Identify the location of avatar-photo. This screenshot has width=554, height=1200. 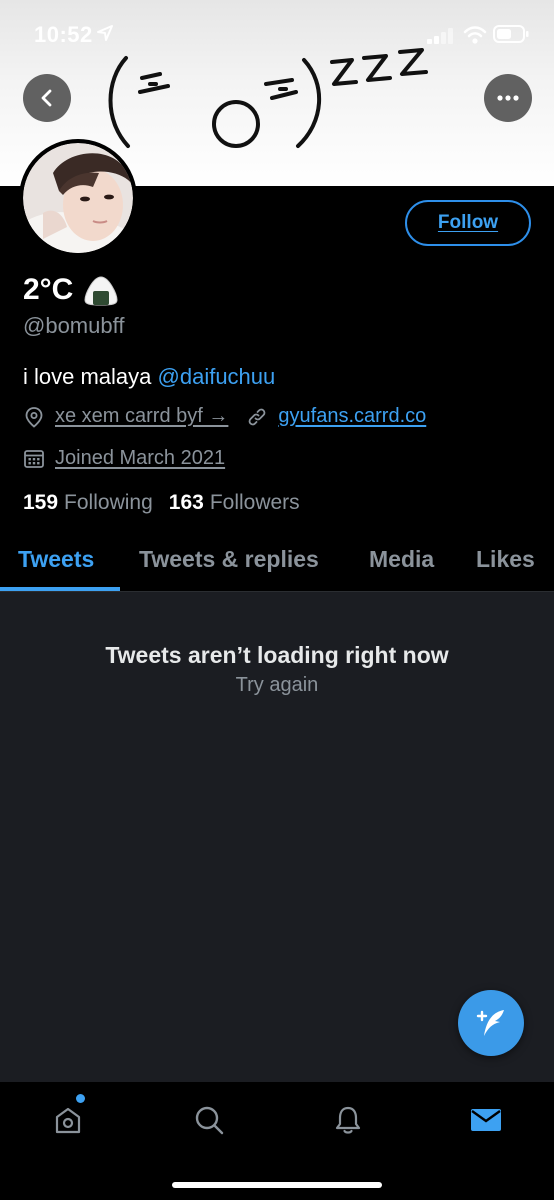
(78, 198).